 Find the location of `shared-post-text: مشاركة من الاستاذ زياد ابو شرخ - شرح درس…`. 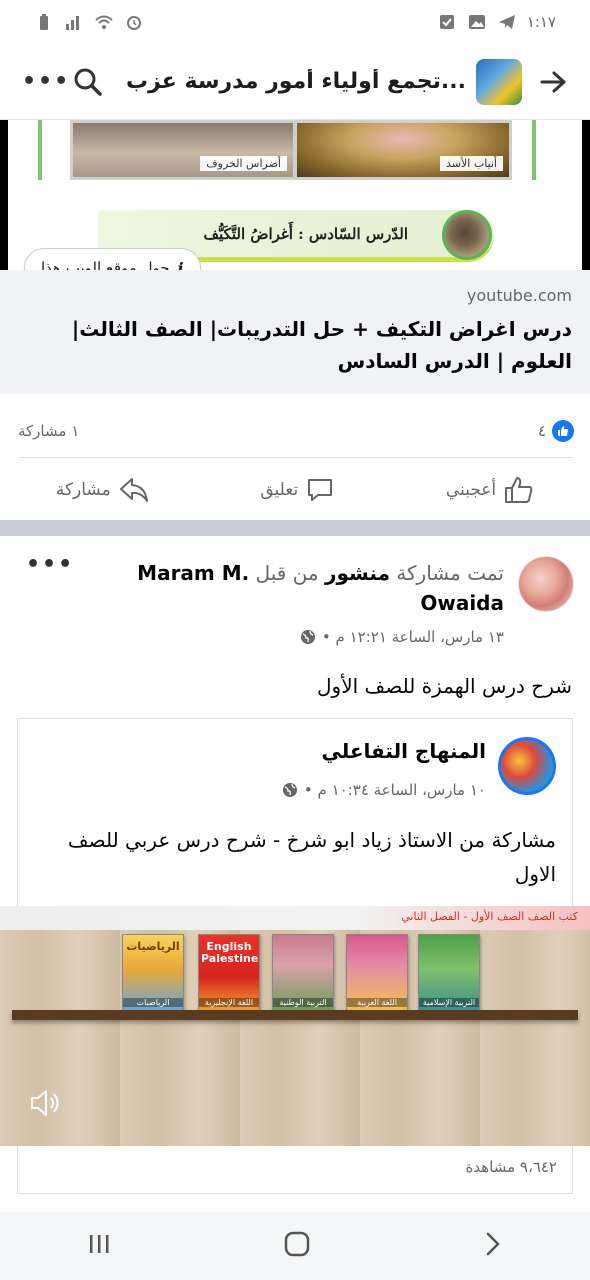

shared-post-text: مشاركة من الاستاذ زياد ابو شرخ - شرح درس… is located at coordinates (311, 857).